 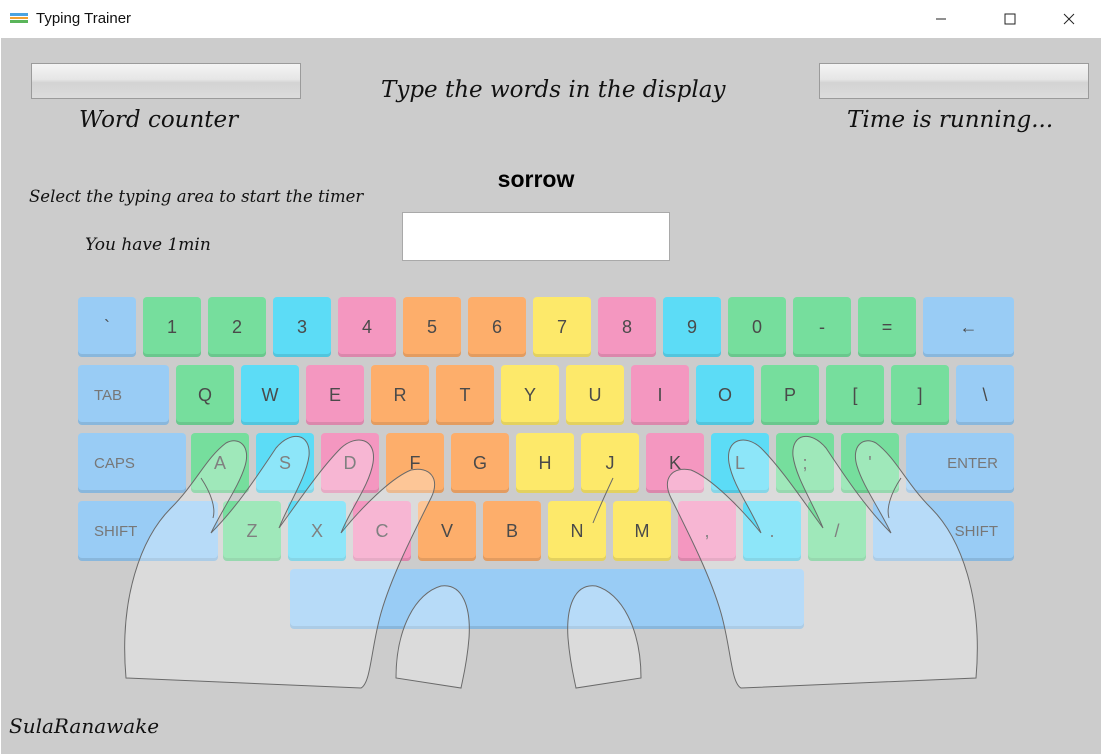 What do you see at coordinates (642, 531) in the screenshot?
I see `key-m: M` at bounding box center [642, 531].